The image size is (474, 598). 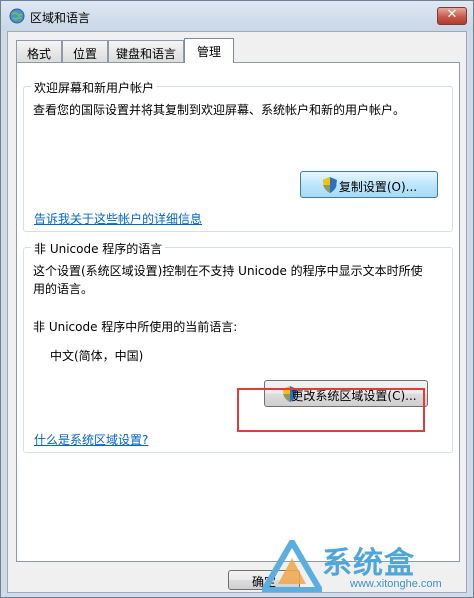 What do you see at coordinates (135, 327) in the screenshot?
I see `current-language-label: 非 Unicode 程序中所使用的当前语言:` at bounding box center [135, 327].